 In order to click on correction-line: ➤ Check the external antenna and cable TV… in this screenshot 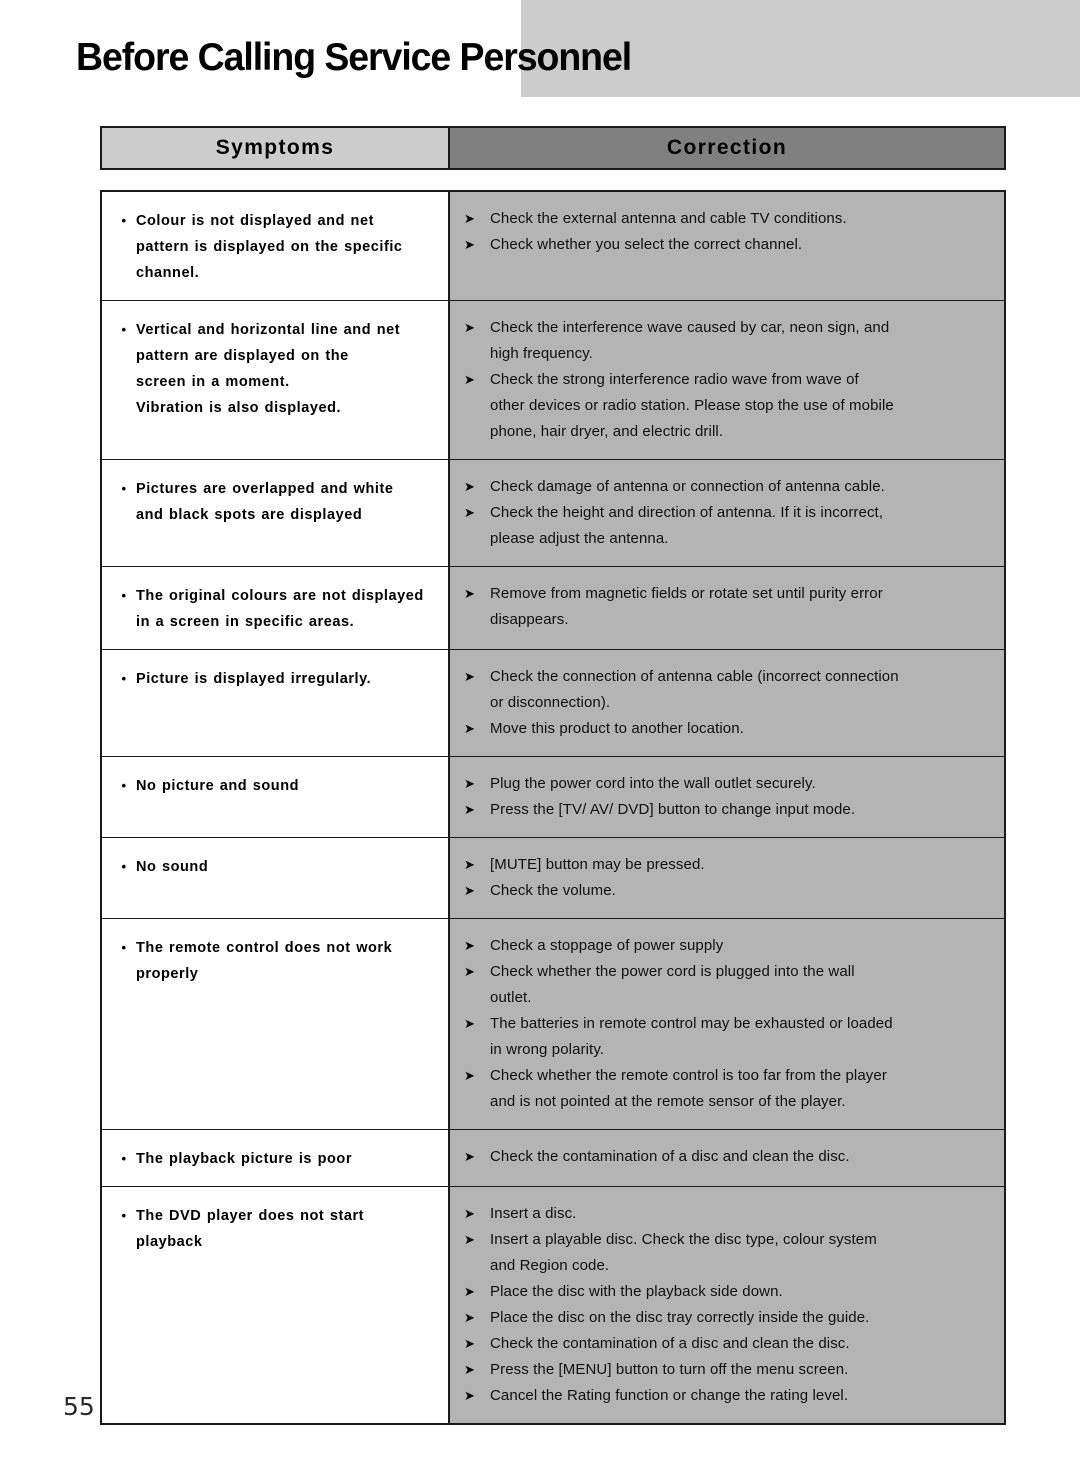, I will do `click(728, 219)`.